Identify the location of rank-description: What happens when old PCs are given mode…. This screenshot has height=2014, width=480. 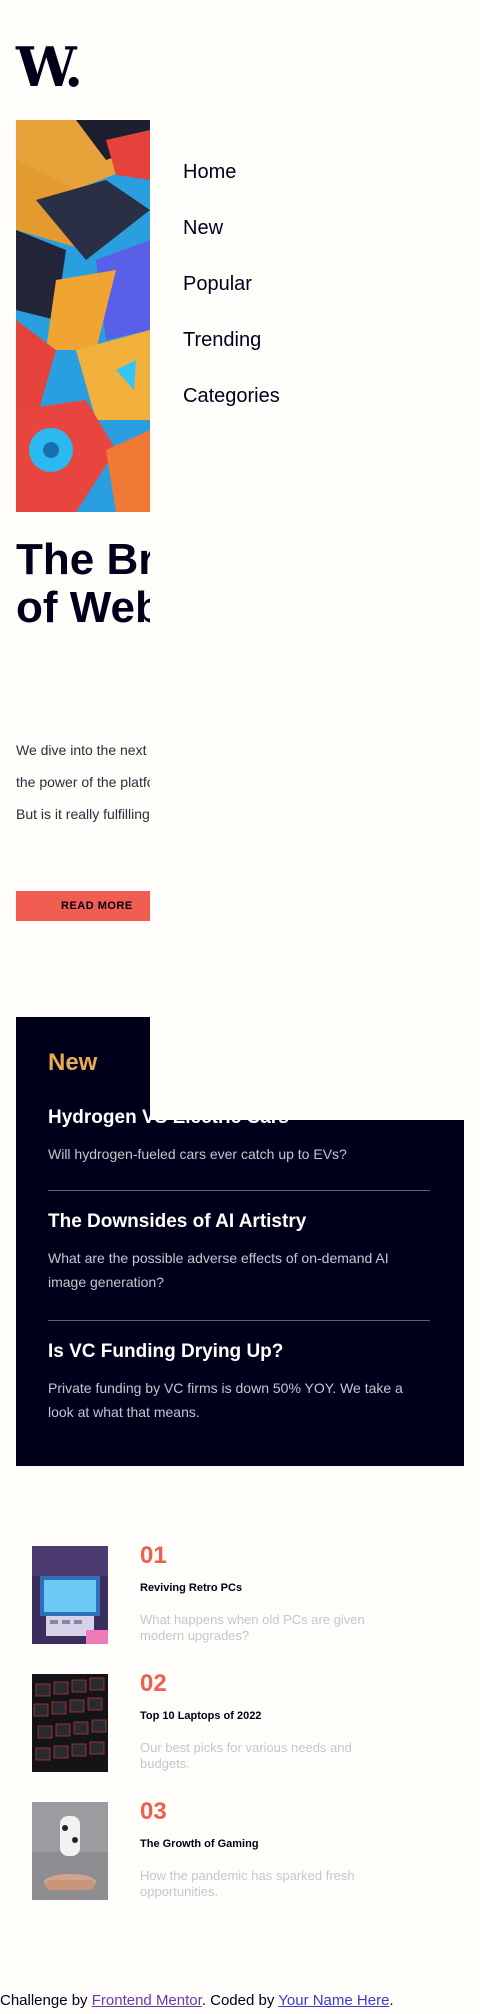
(252, 1627).